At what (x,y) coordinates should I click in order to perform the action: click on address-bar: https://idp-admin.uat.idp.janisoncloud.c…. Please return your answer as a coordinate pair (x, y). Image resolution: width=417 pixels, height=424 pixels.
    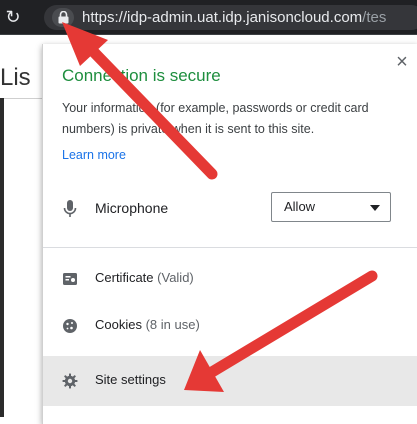
    Looking at the image, I should click on (230, 17).